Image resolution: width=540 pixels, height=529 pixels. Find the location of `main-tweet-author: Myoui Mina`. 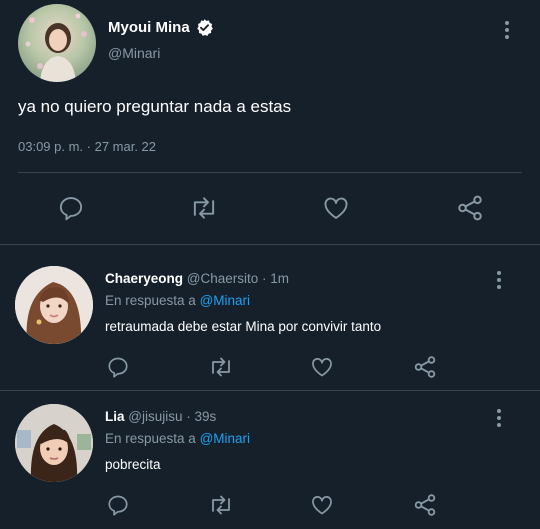

main-tweet-author: Myoui Mina is located at coordinates (161, 27).